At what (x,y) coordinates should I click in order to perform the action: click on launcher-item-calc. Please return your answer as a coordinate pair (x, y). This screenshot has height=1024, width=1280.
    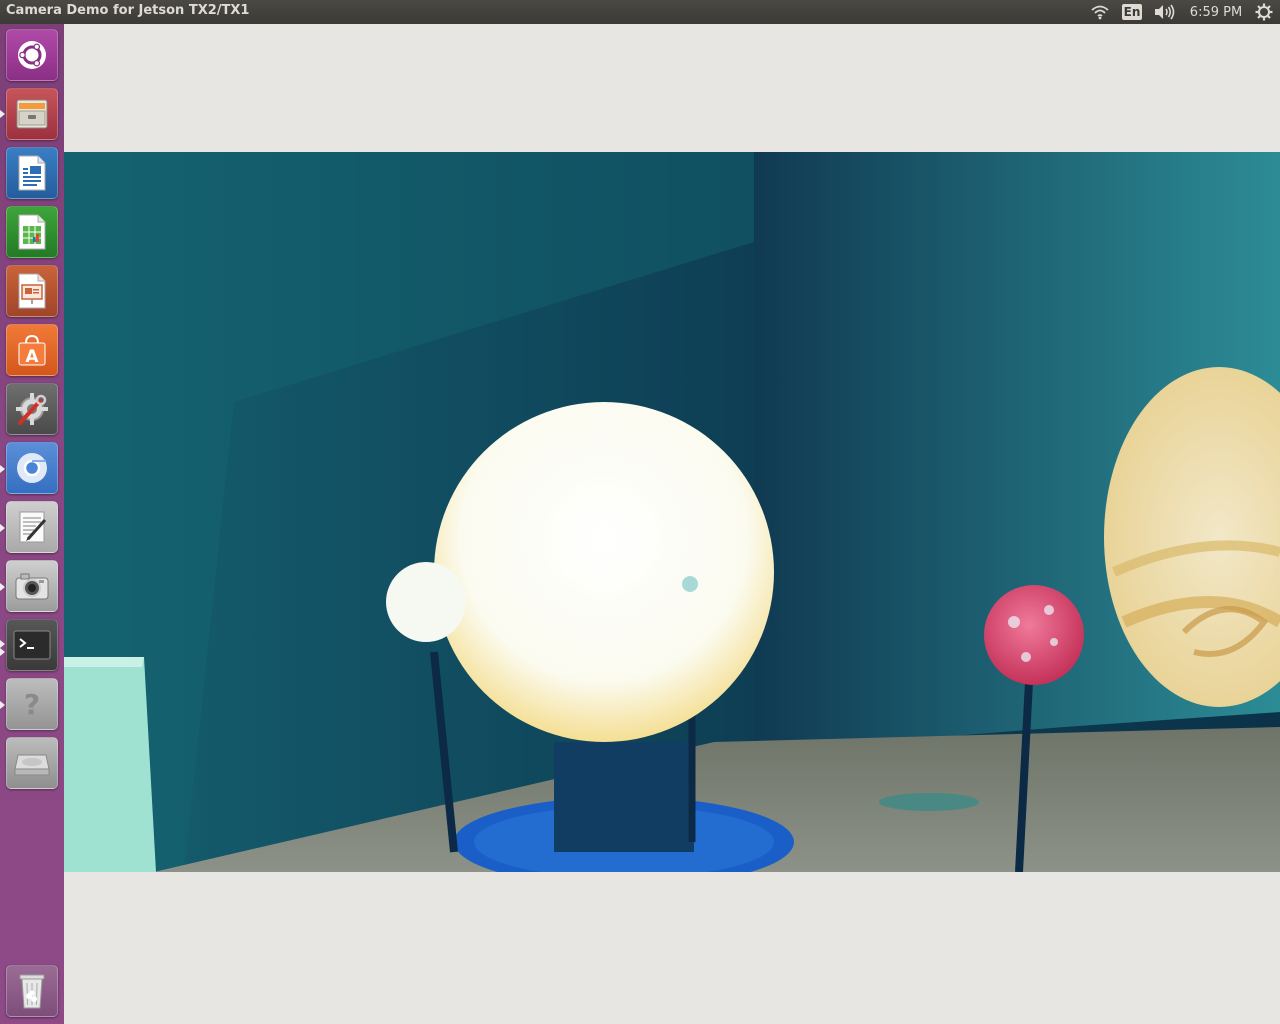
    Looking at the image, I should click on (32, 232).